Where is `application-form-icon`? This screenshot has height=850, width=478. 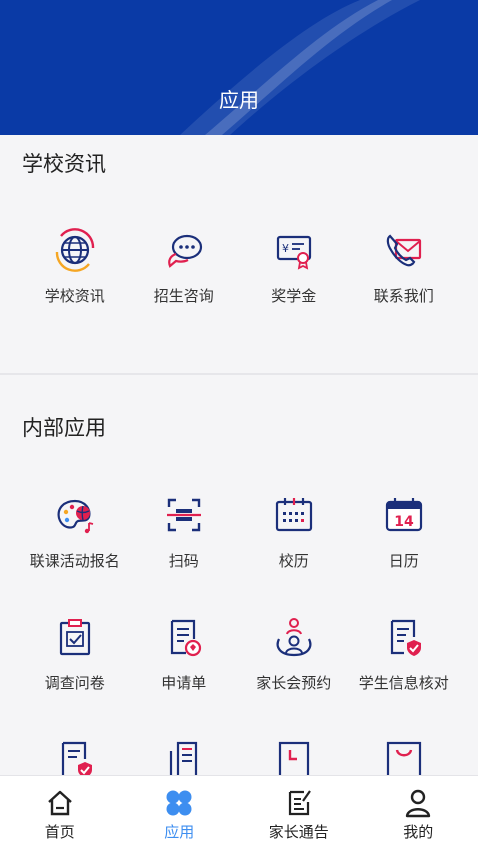 application-form-icon is located at coordinates (184, 637).